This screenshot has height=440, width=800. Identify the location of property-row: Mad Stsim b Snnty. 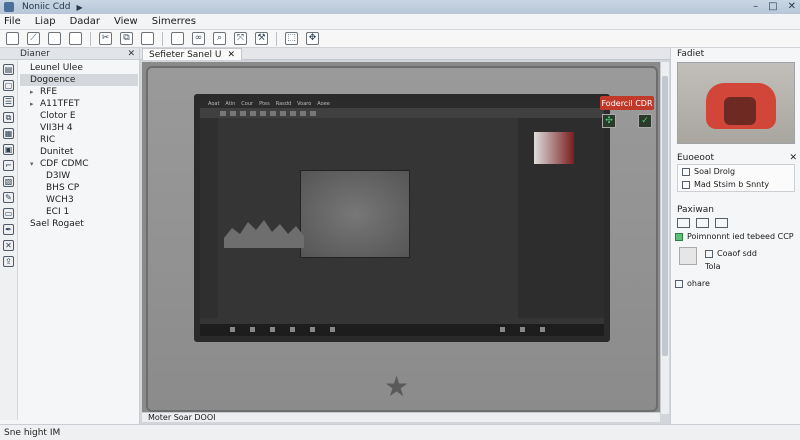
(736, 184).